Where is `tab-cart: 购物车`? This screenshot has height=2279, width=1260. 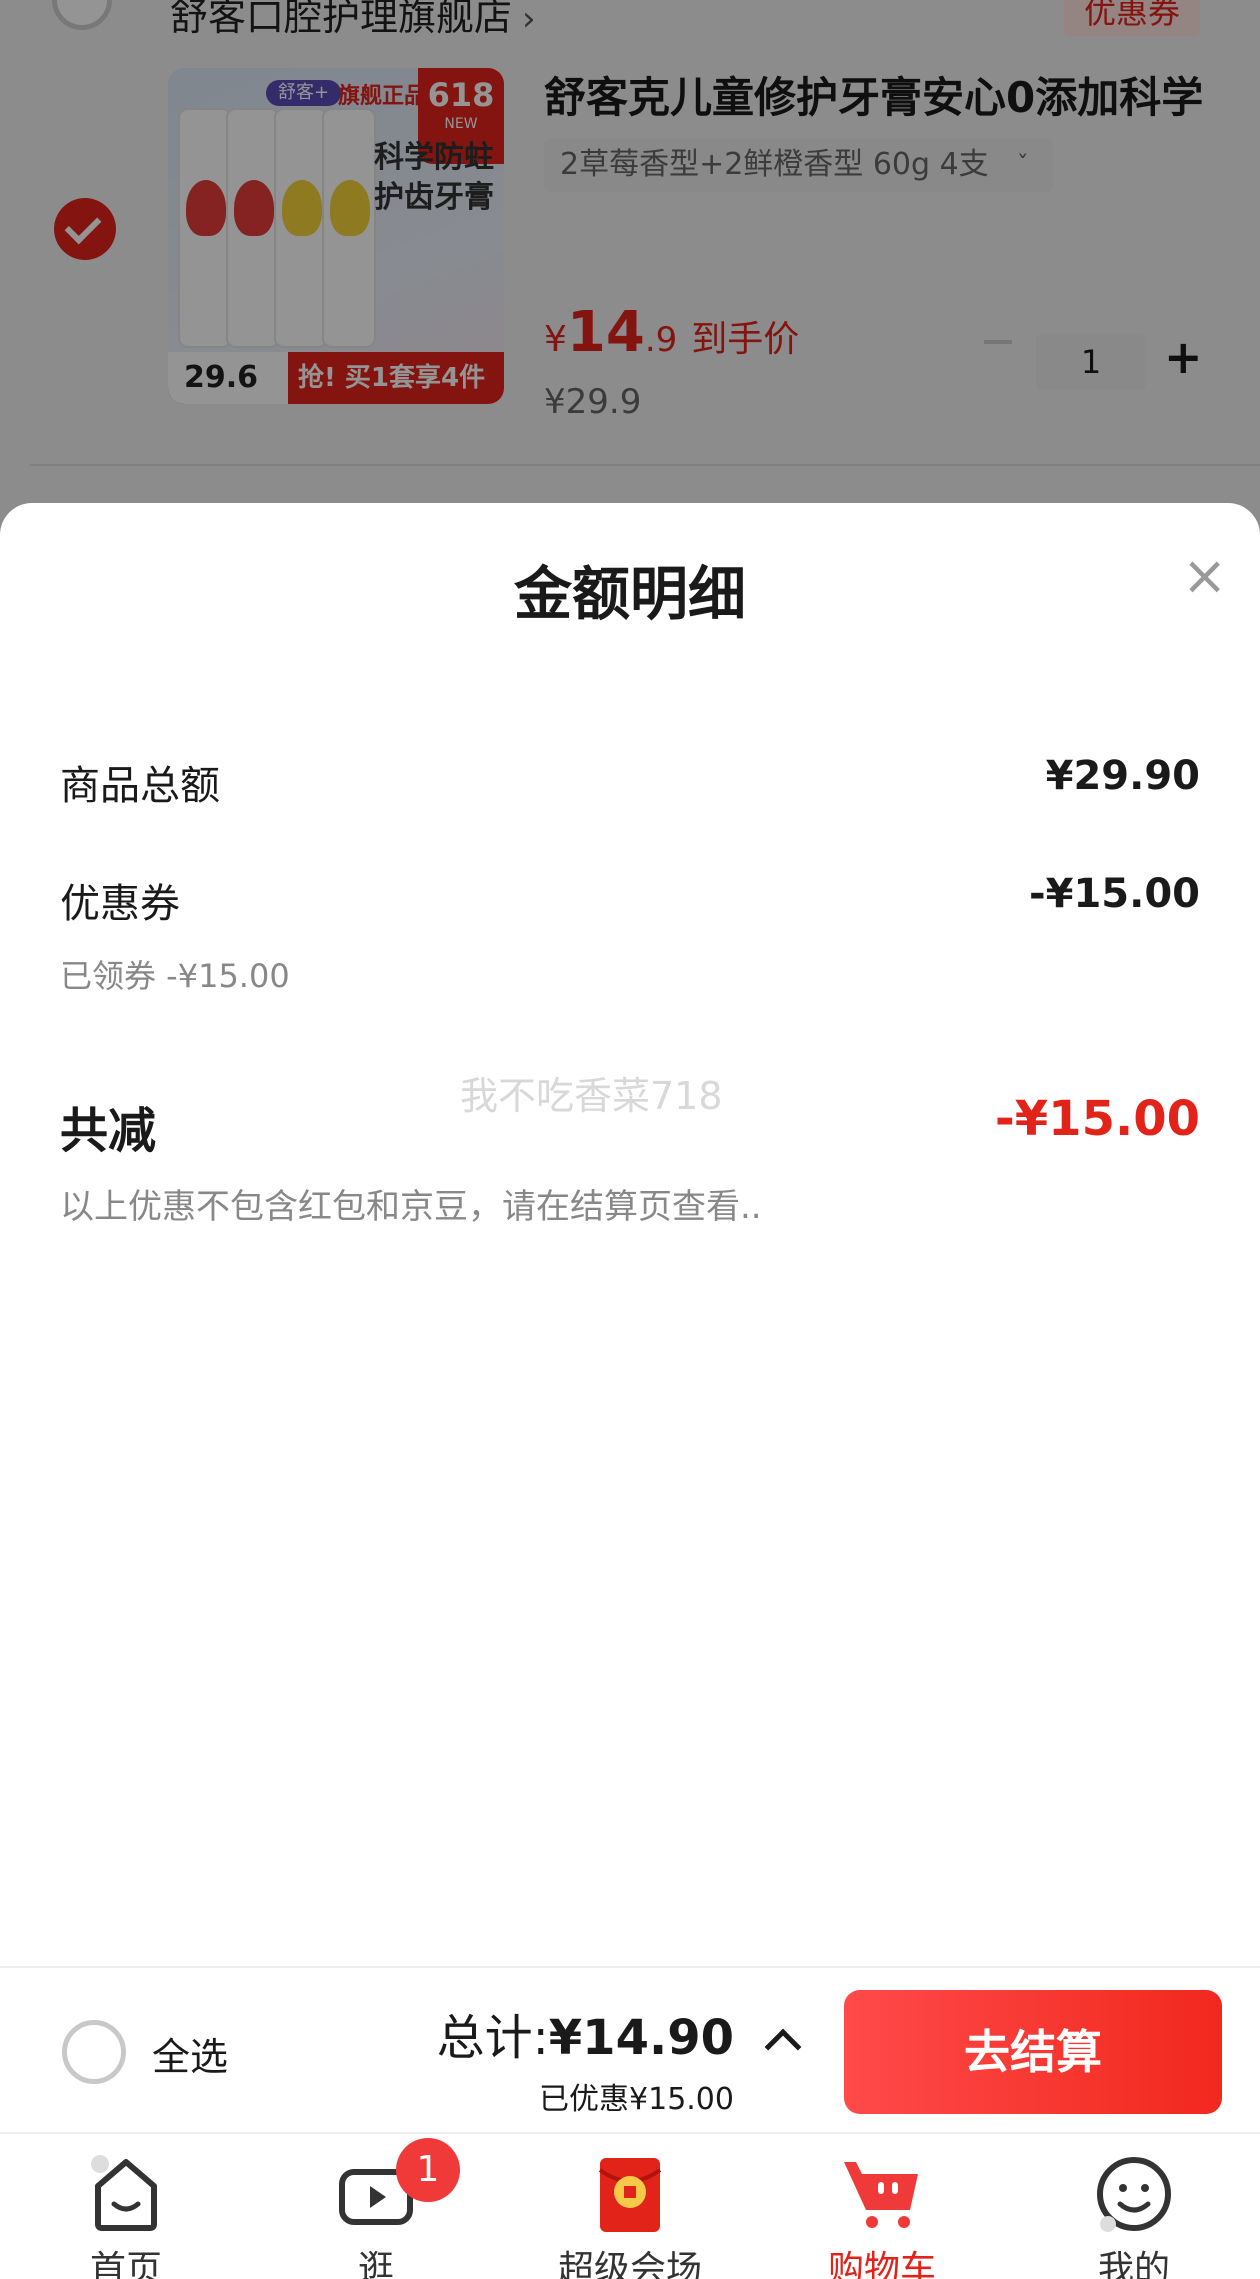 tab-cart: 购物车 is located at coordinates (882, 2206).